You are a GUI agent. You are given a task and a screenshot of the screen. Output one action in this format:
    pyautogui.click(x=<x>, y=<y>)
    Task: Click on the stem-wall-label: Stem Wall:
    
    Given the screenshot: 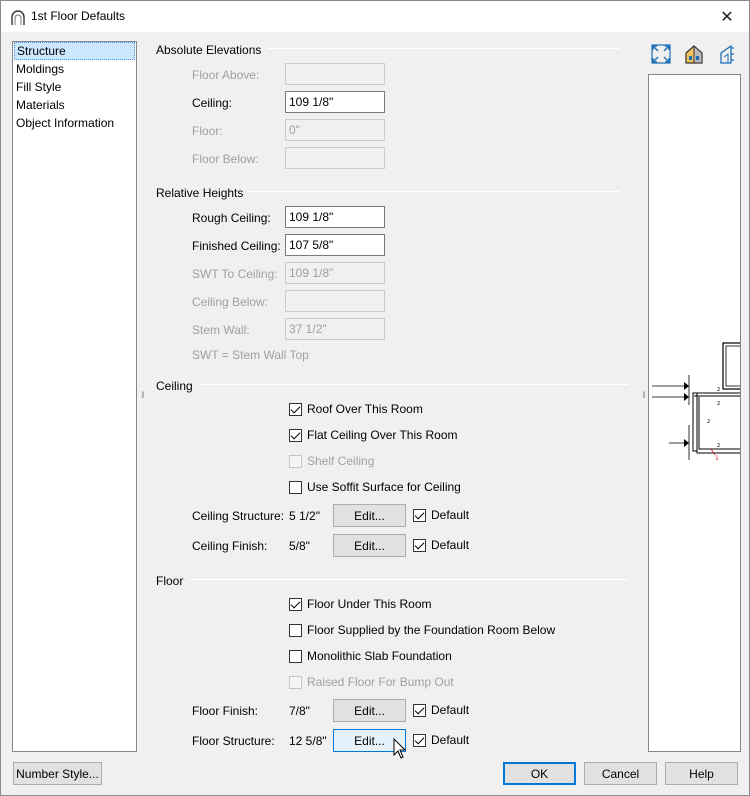 What is the action you would take?
    pyautogui.click(x=221, y=330)
    